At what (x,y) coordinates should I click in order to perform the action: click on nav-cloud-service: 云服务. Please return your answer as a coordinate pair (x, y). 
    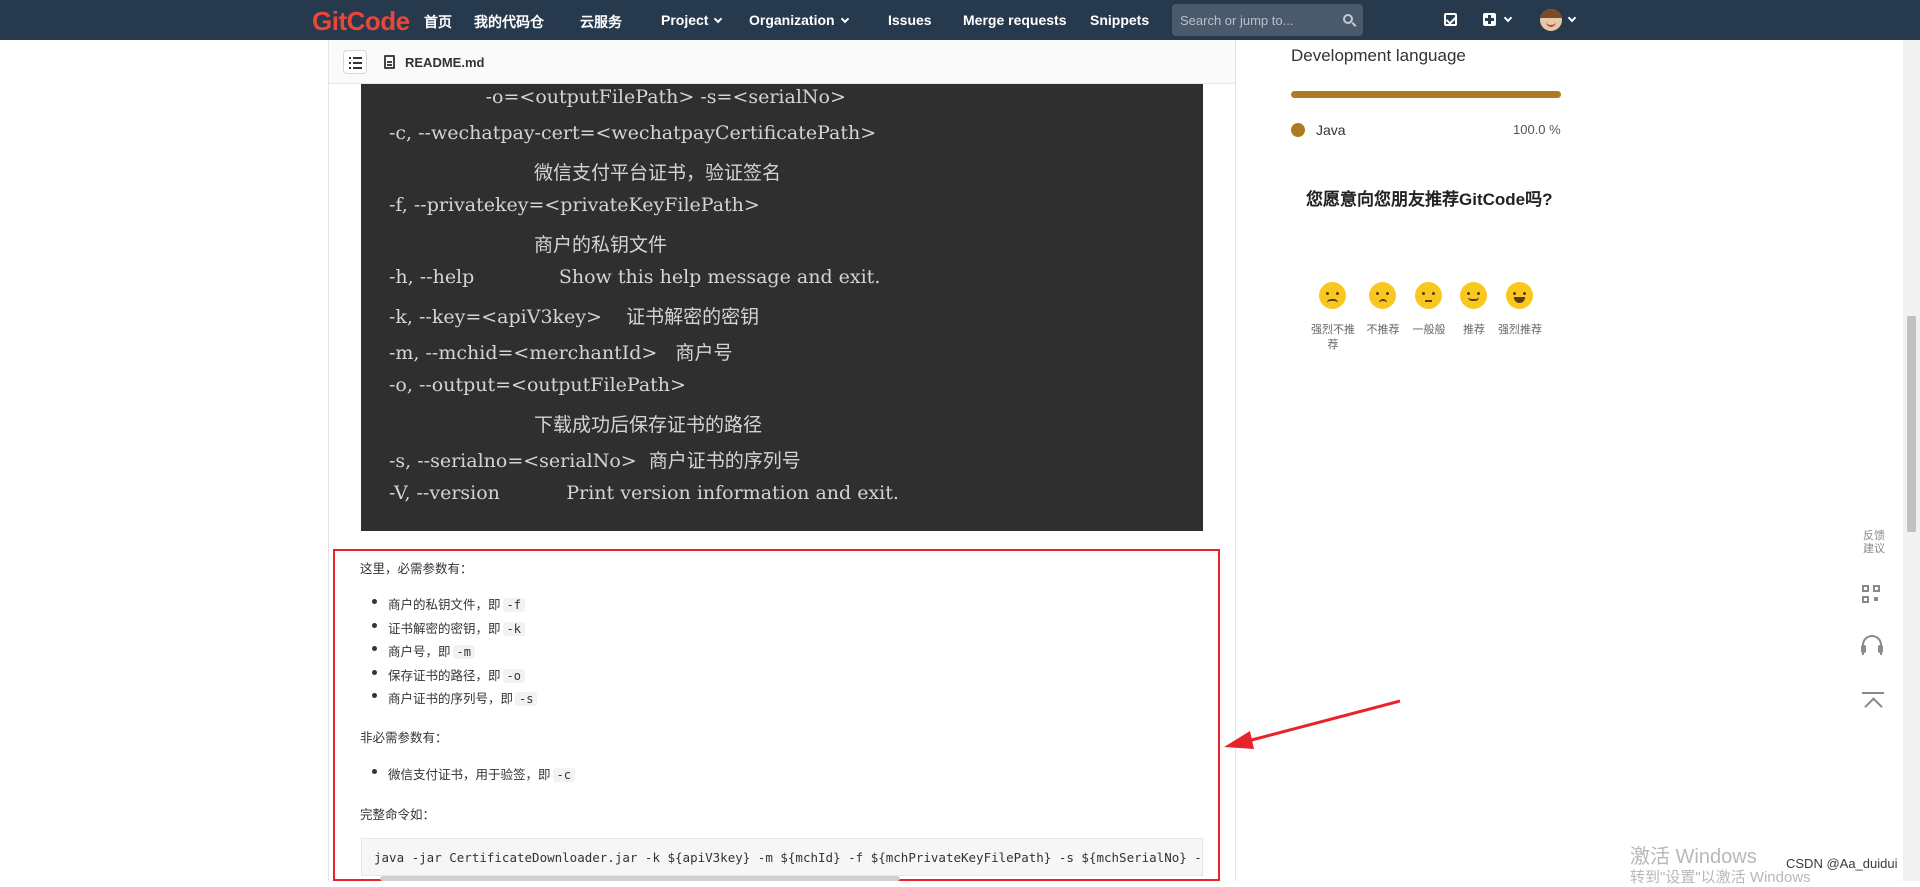
    Looking at the image, I should click on (601, 22).